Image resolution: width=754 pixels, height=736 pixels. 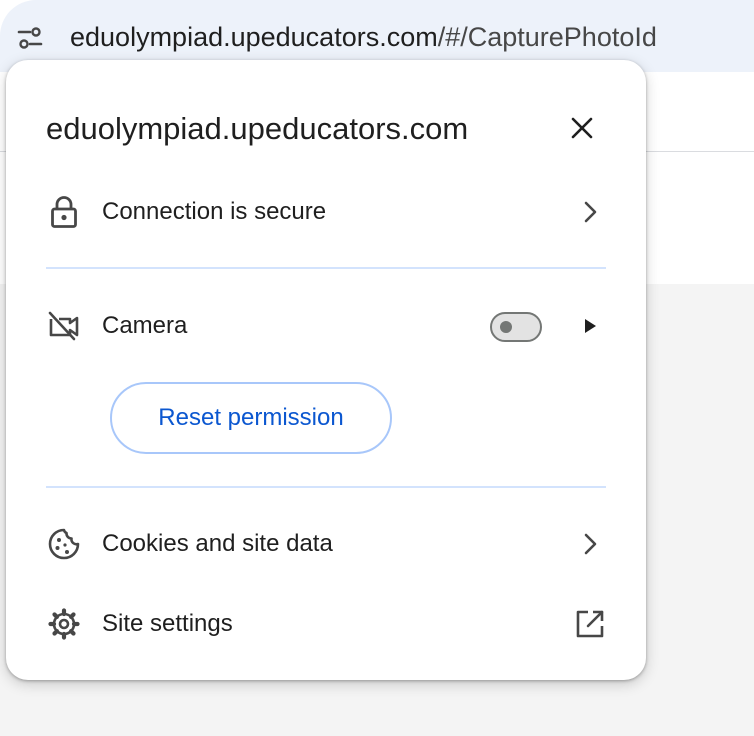 What do you see at coordinates (64, 212) in the screenshot?
I see `lock-icon` at bounding box center [64, 212].